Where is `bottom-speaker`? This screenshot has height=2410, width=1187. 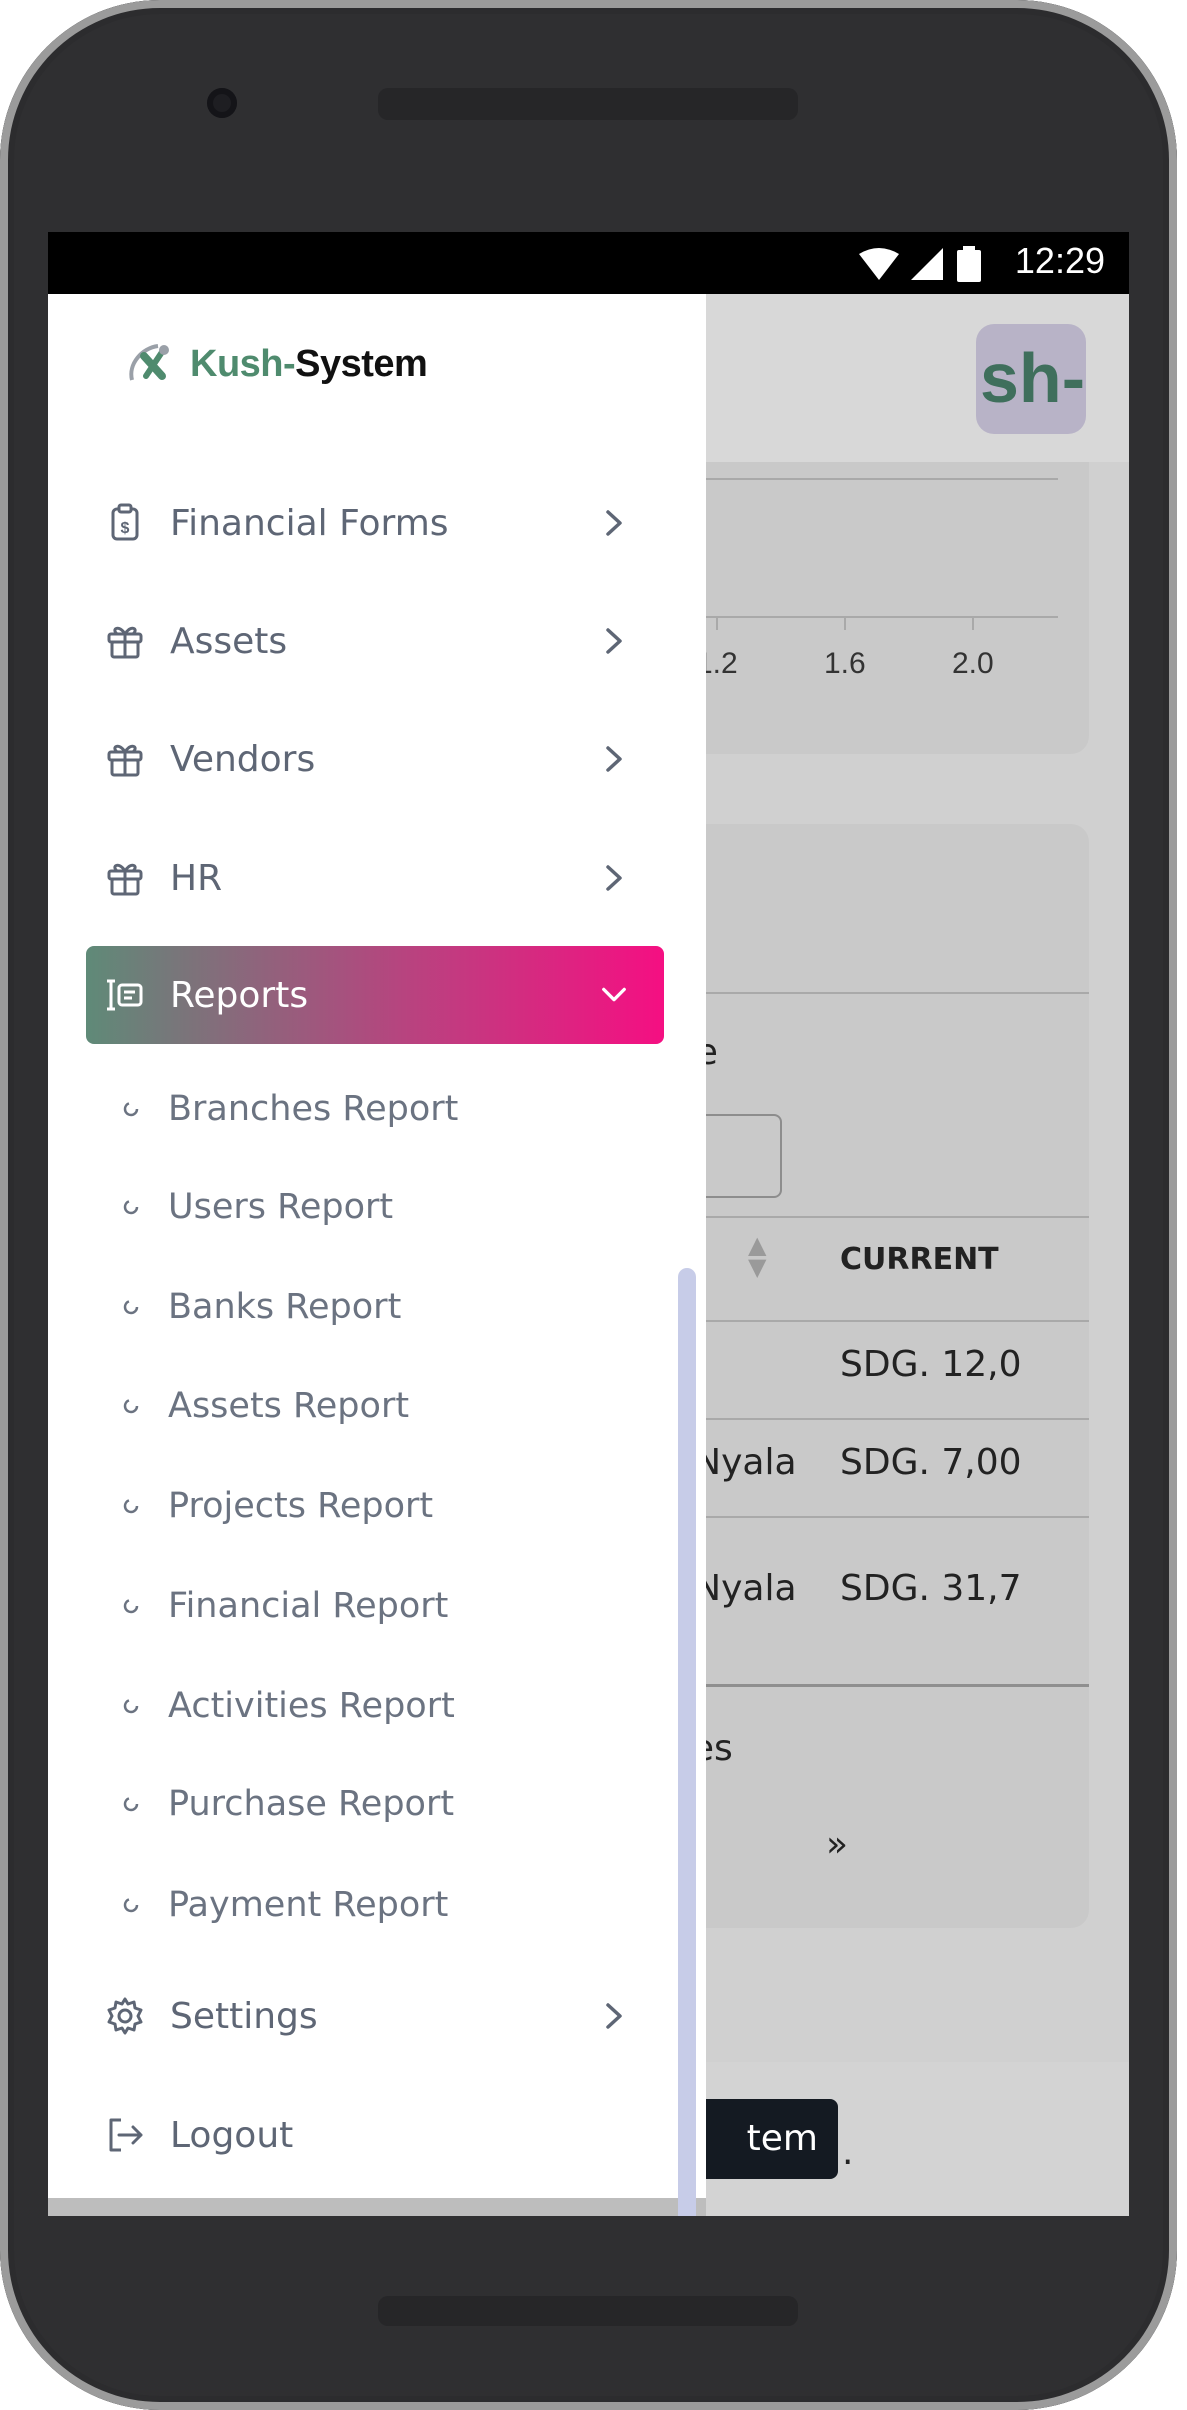
bottom-speaker is located at coordinates (588, 2311).